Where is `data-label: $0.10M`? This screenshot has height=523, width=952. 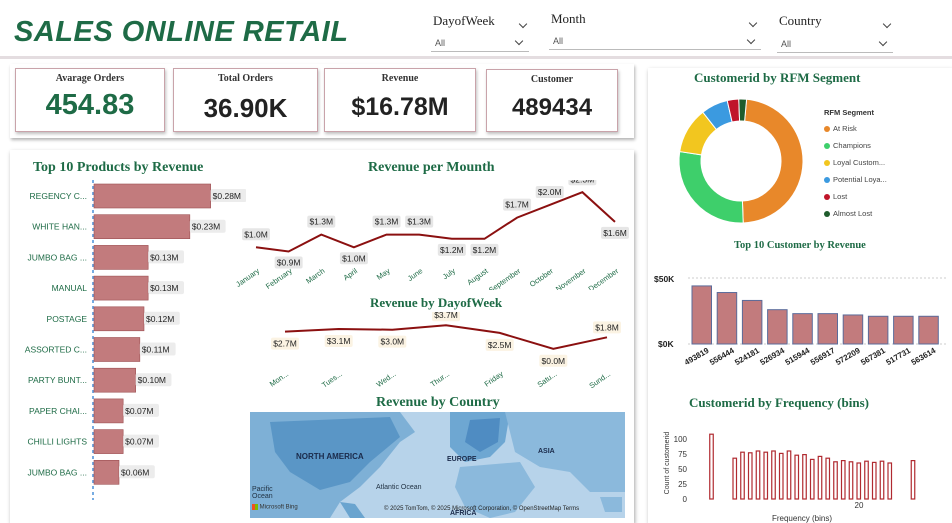
data-label: $0.10M is located at coordinates (152, 380).